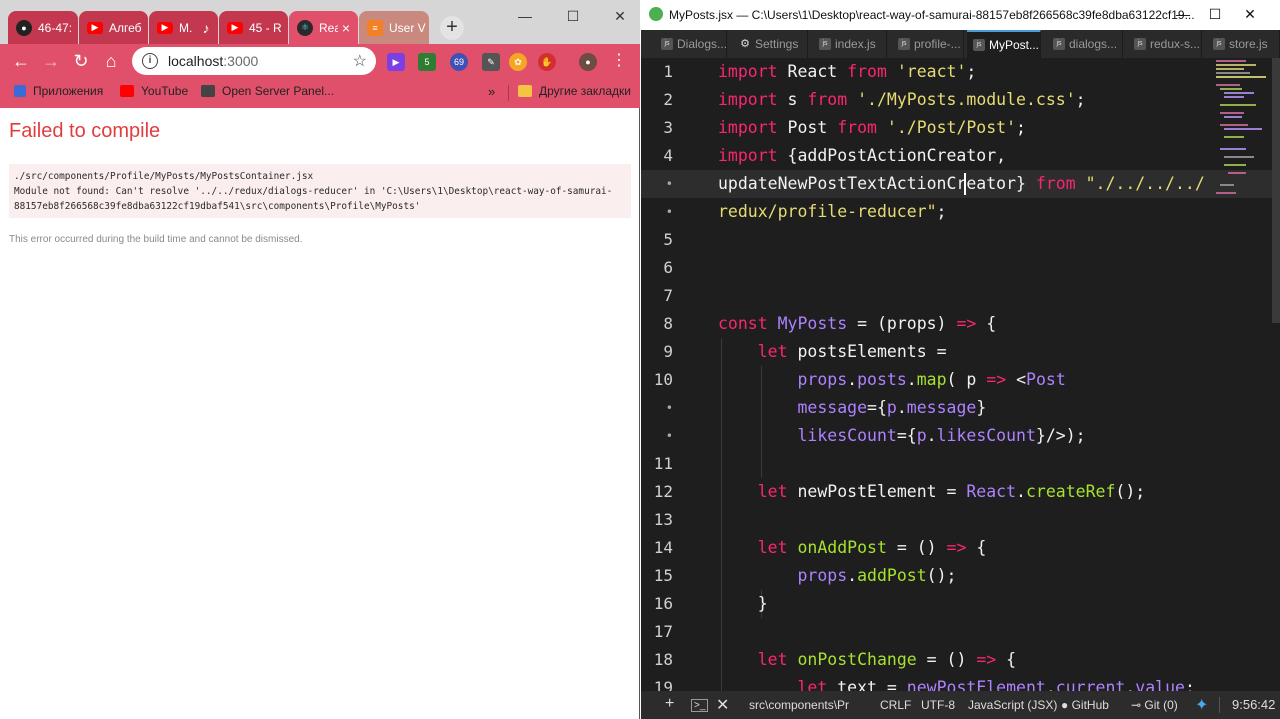  I want to click on extension-icon: ▶, so click(396, 62).